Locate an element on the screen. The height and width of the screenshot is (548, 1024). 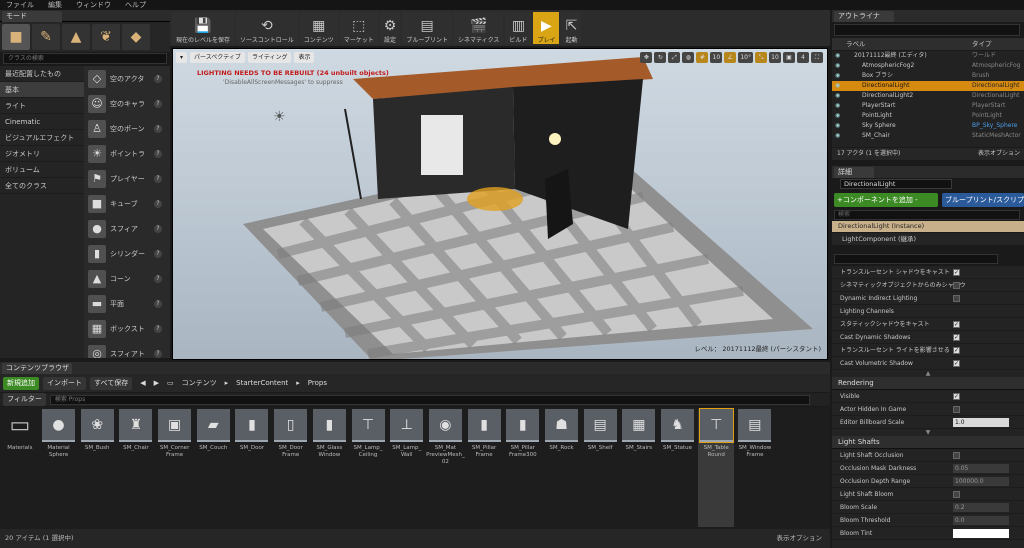
add-component-button: +コンポーネントを追加 - is located at coordinates (886, 200).